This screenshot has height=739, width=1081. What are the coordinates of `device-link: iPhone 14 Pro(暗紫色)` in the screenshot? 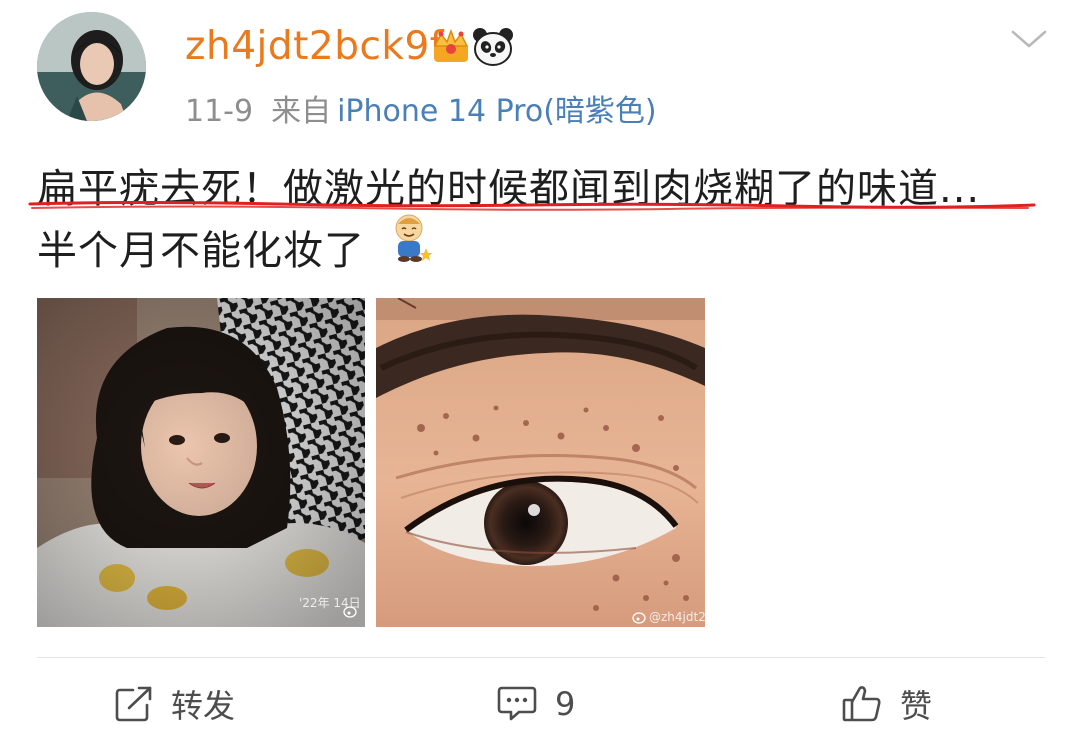 It's located at (497, 111).